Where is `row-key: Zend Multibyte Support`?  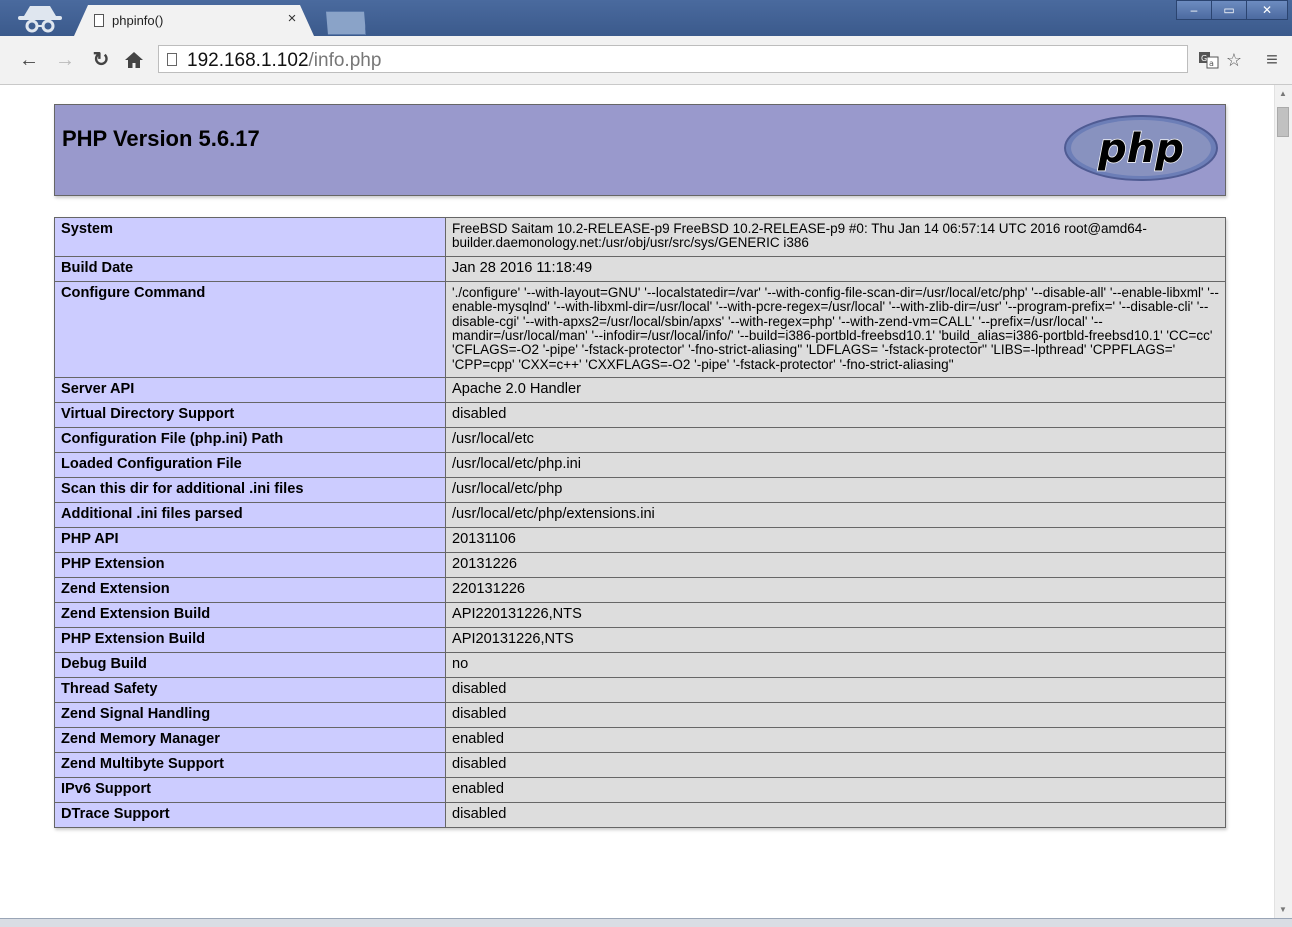 row-key: Zend Multibyte Support is located at coordinates (250, 765).